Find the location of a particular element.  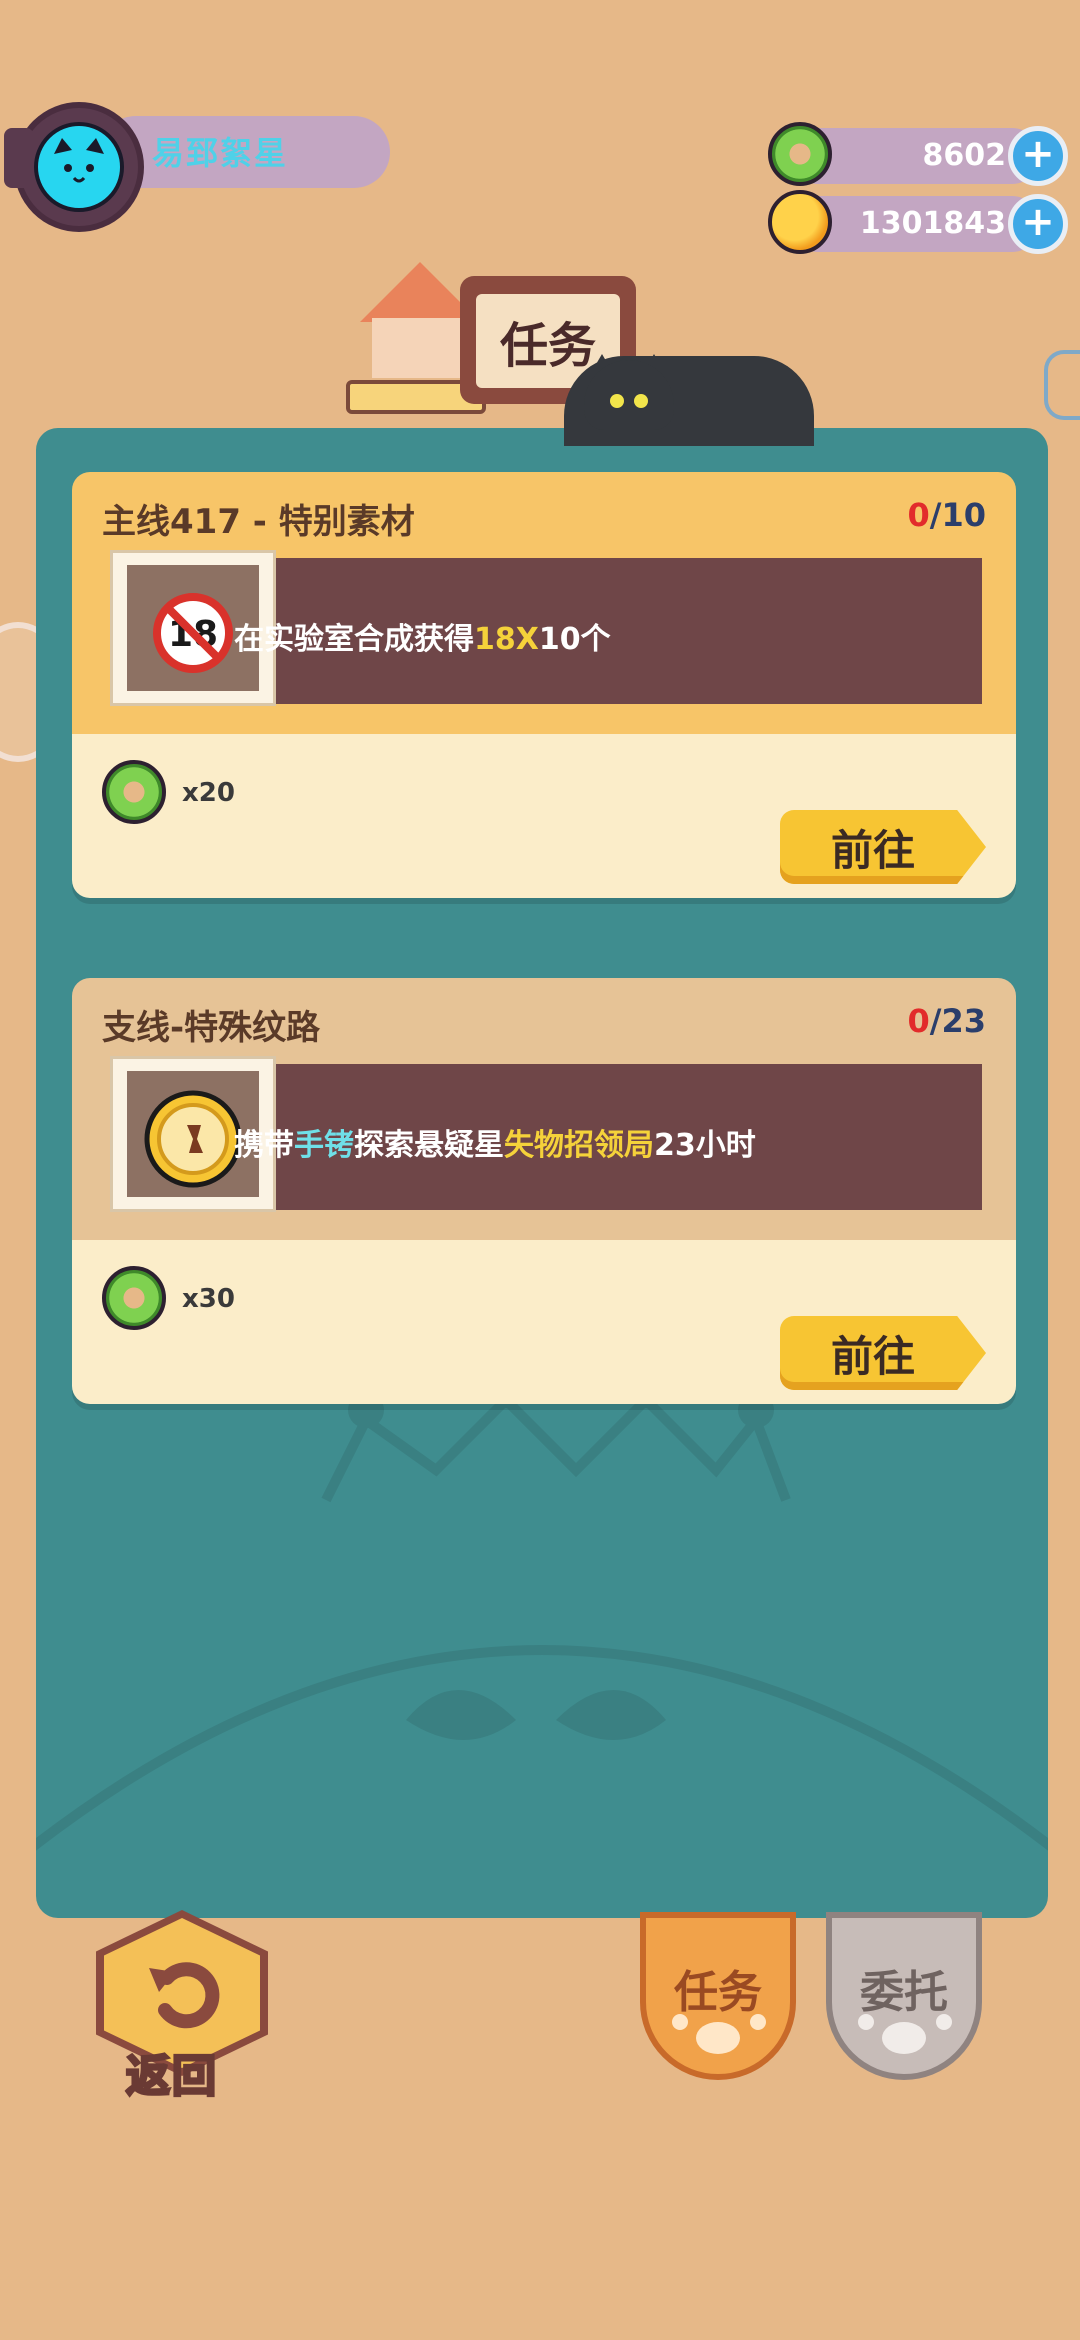

add-coin-button: + is located at coordinates (1038, 224).